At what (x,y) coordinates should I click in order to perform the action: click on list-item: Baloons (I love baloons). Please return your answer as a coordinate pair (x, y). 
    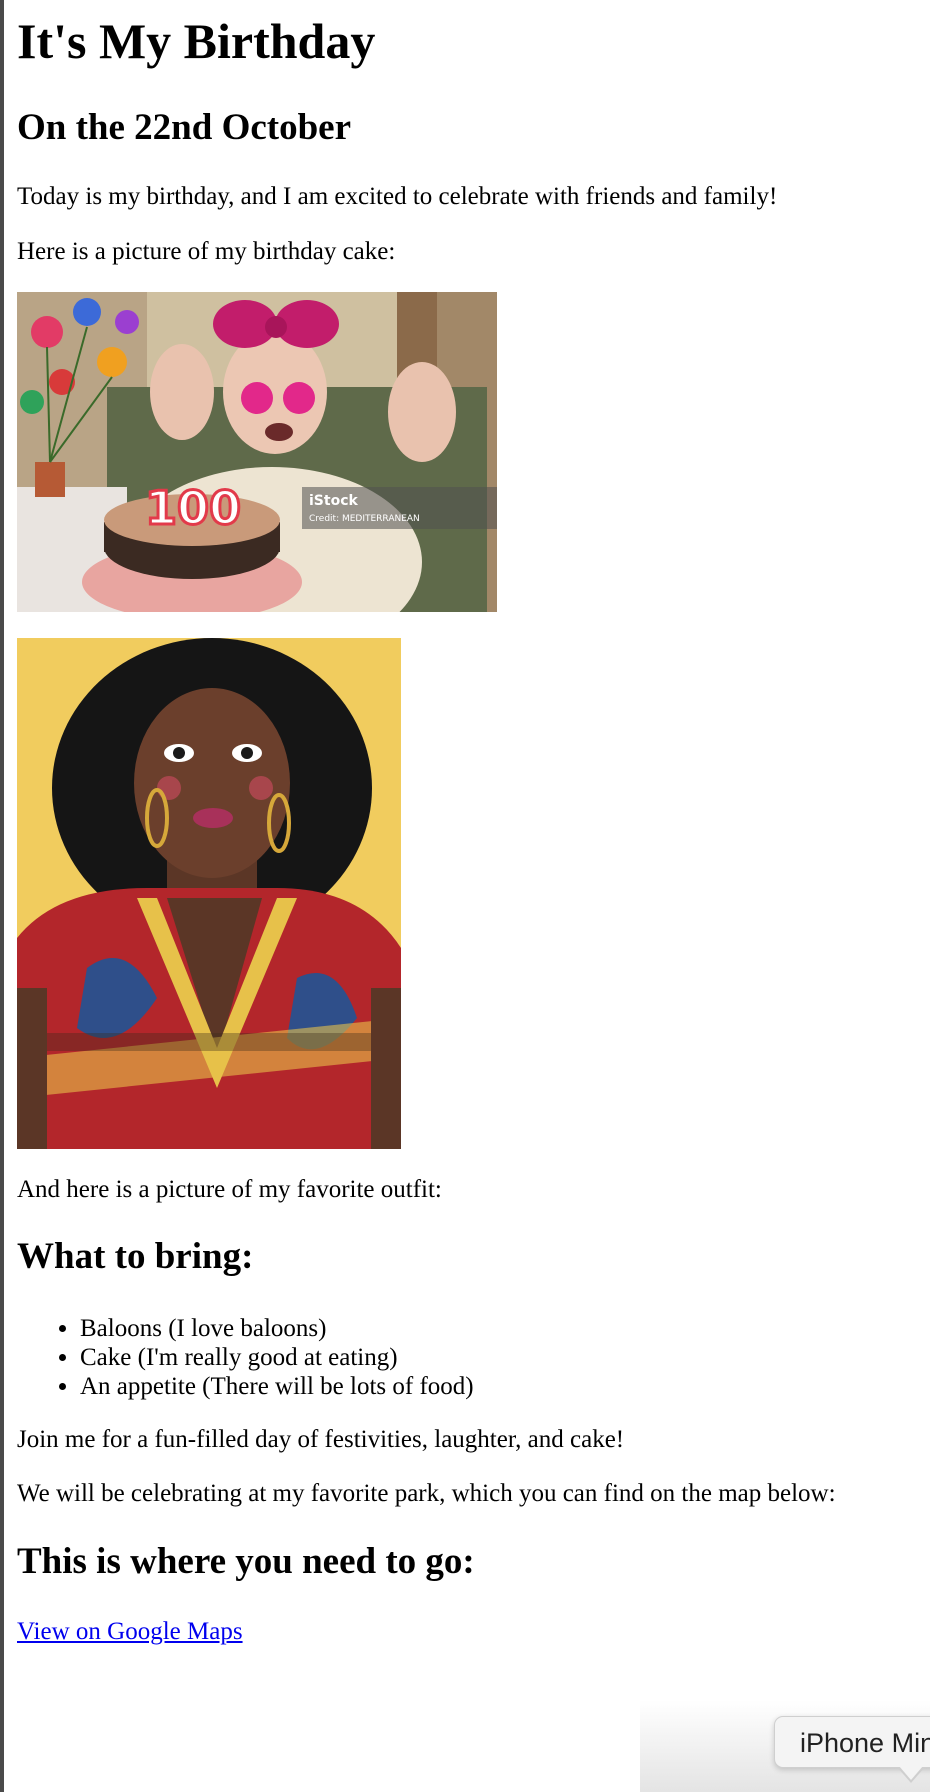
    Looking at the image, I should click on (277, 1328).